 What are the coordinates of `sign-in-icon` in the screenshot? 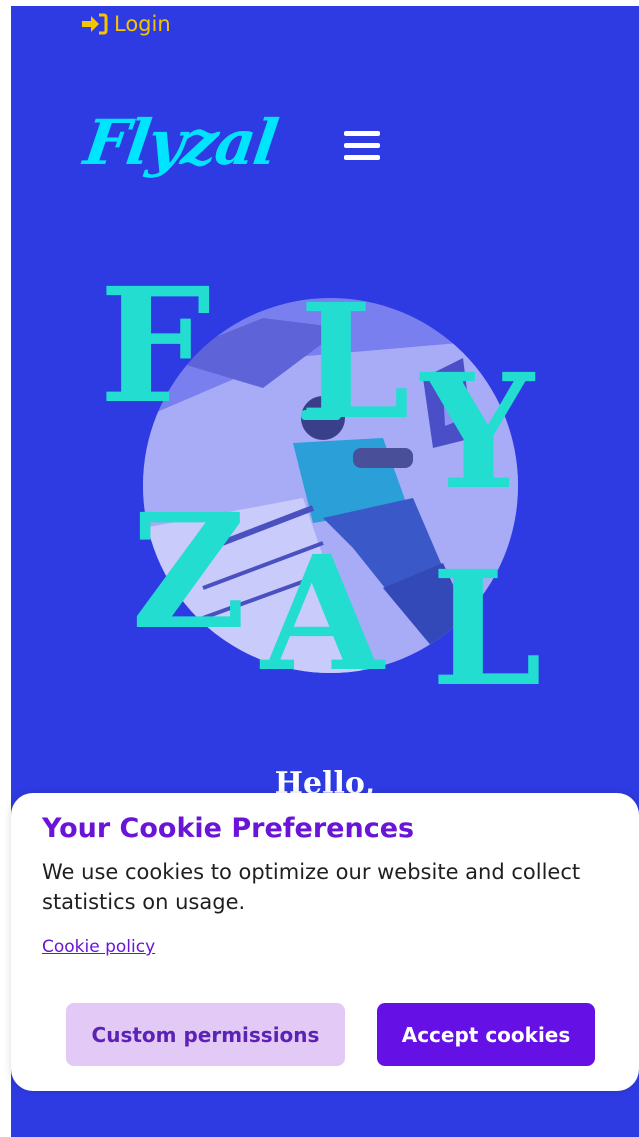 It's located at (95, 24).